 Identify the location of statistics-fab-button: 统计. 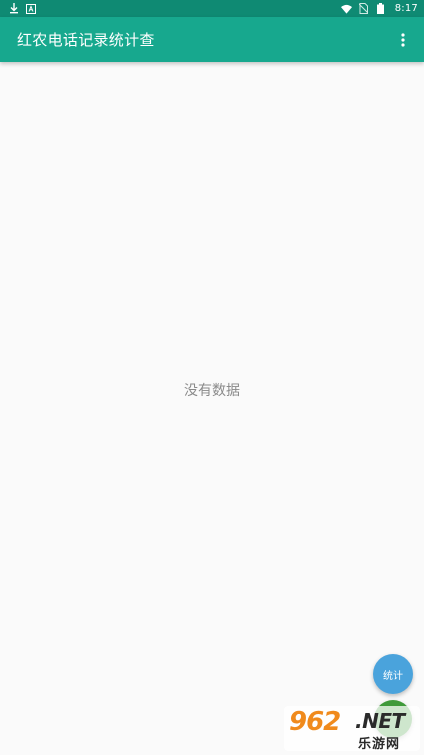
(393, 674).